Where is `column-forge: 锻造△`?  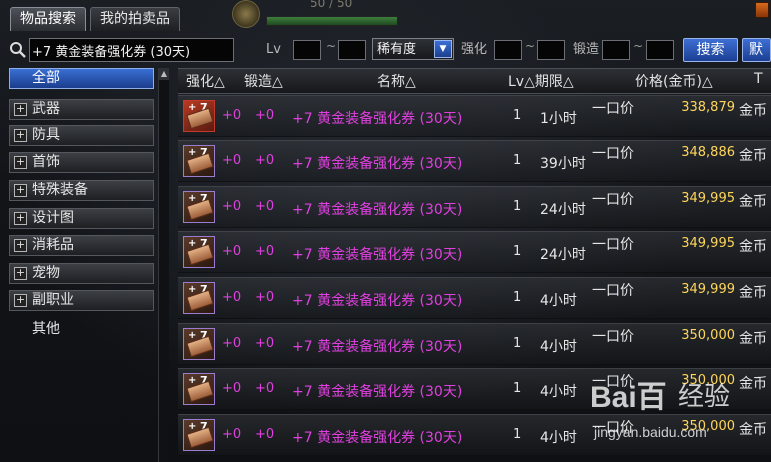
column-forge: 锻造△ is located at coordinates (263, 81).